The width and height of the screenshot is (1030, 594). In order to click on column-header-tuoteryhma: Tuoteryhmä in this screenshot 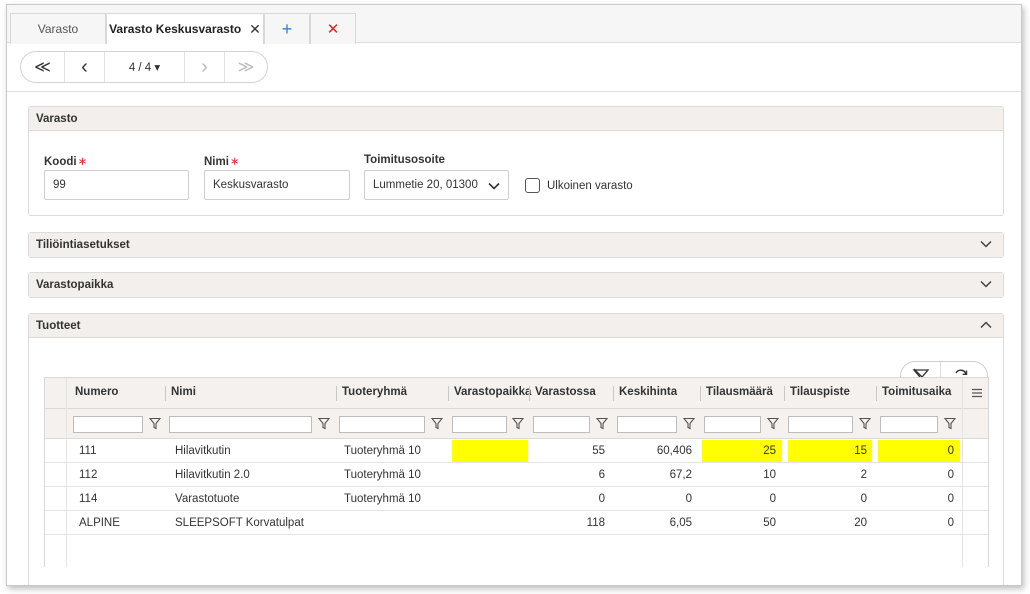, I will do `click(374, 392)`.